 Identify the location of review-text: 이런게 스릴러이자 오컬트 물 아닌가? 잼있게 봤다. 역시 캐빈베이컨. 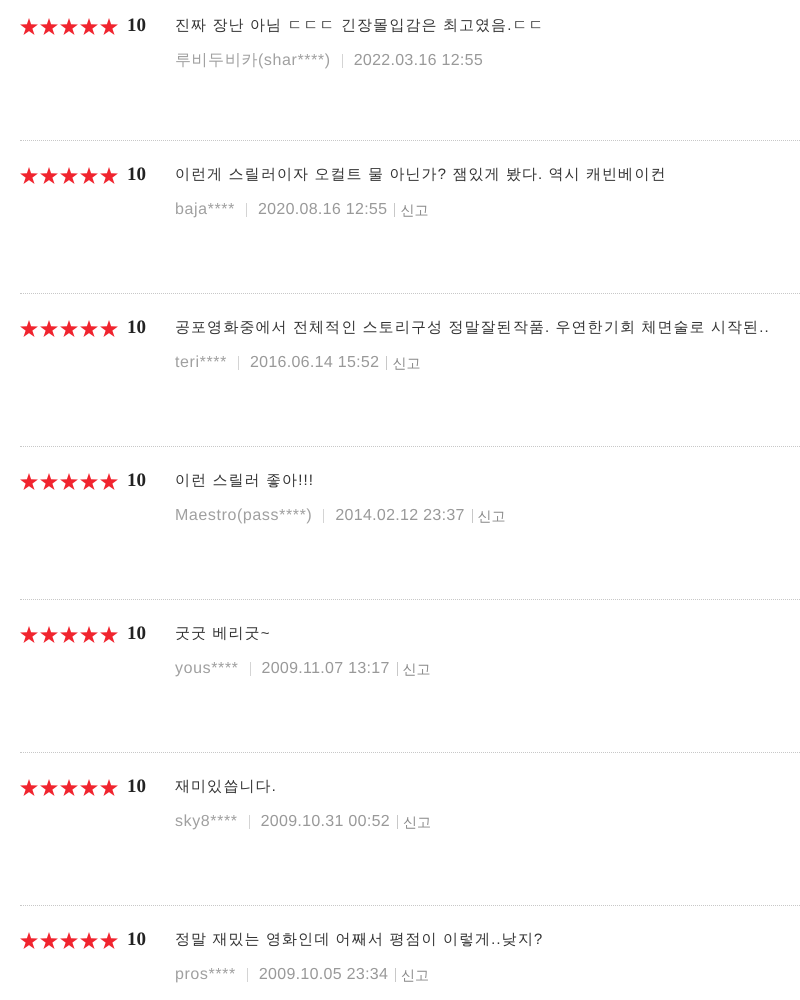
(421, 175).